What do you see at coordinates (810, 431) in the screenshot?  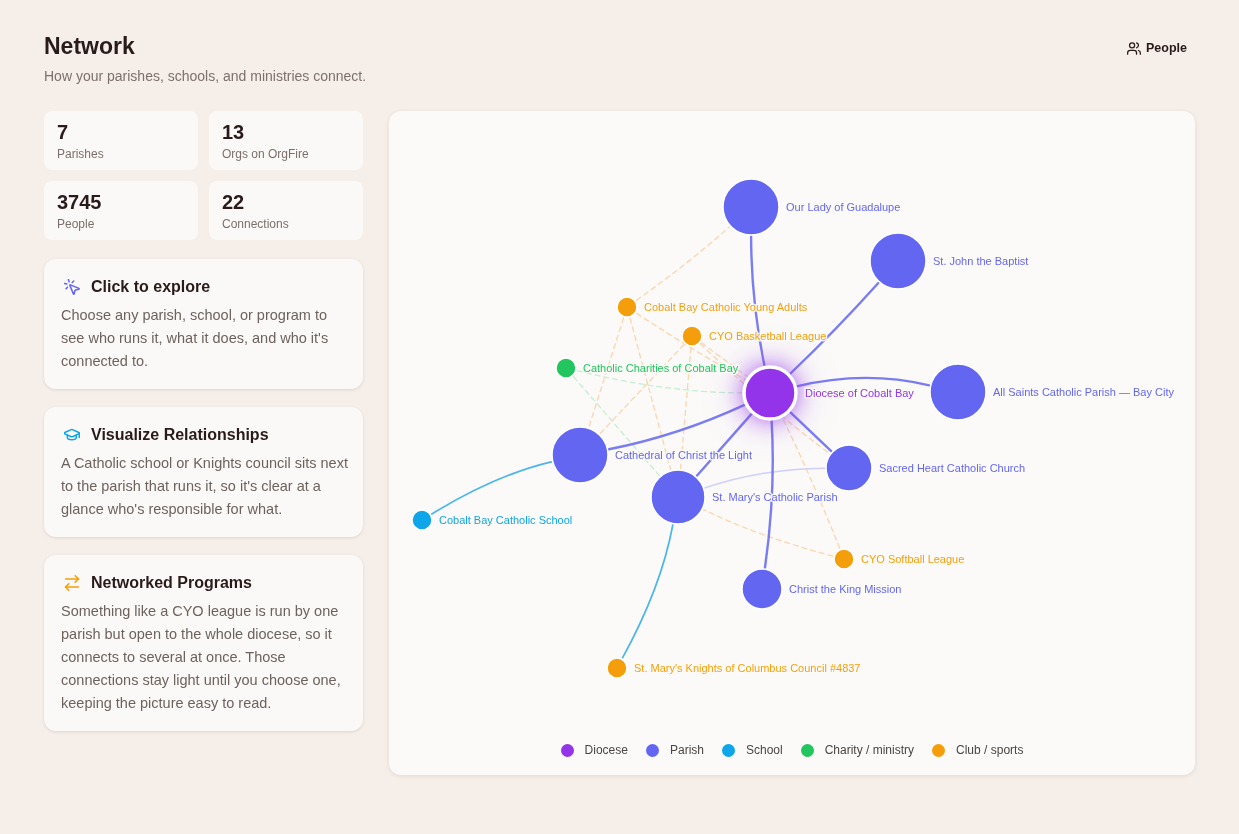 I see `connection-line` at bounding box center [810, 431].